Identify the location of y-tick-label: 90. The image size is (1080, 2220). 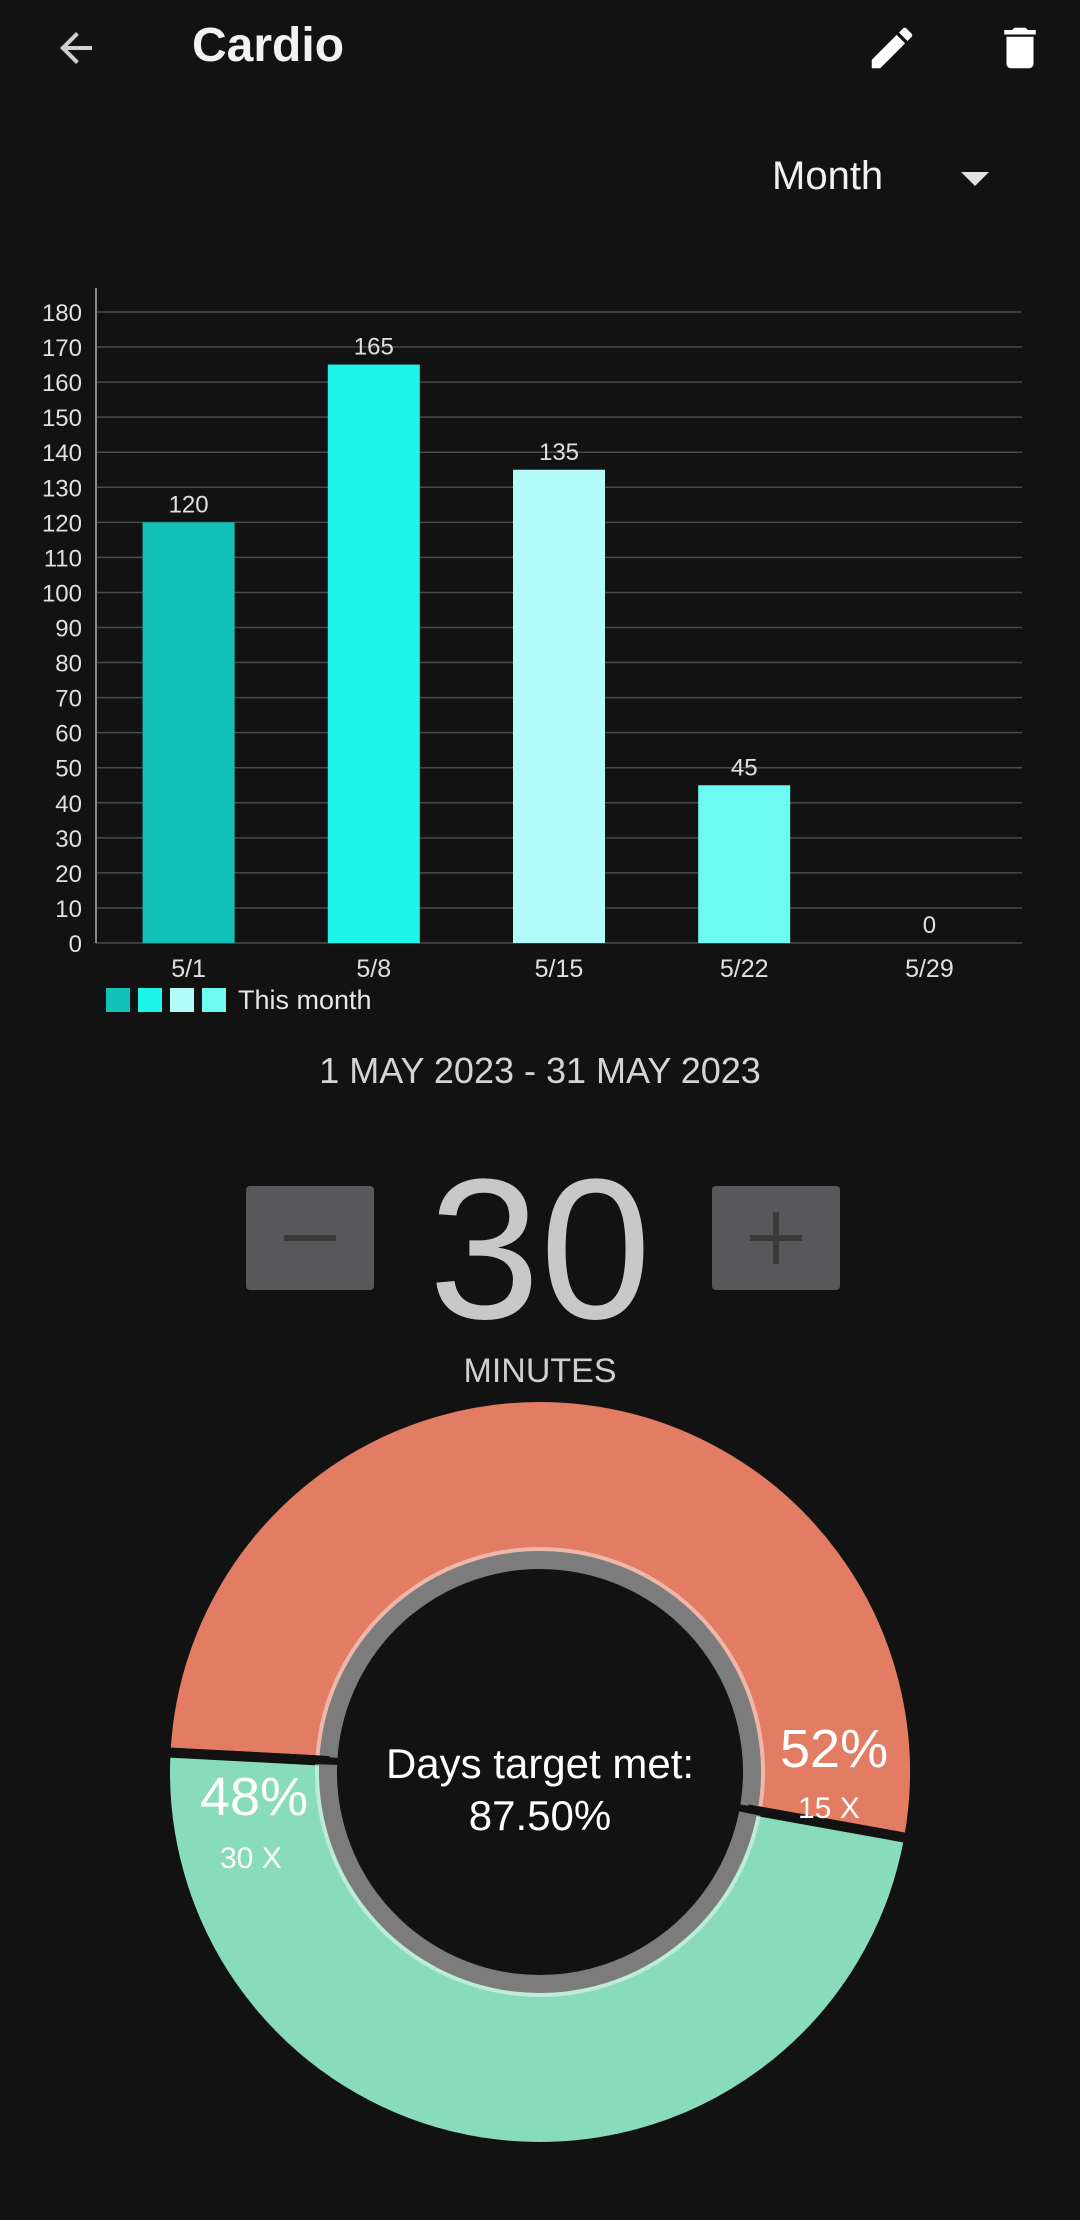
(68, 629).